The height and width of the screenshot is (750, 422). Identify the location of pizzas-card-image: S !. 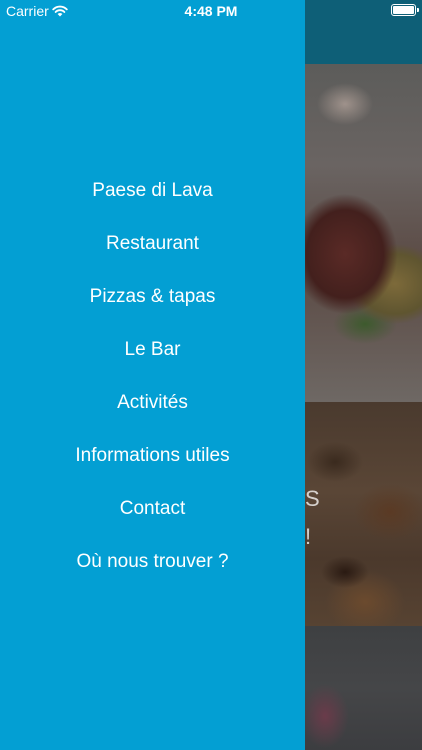
(363, 514).